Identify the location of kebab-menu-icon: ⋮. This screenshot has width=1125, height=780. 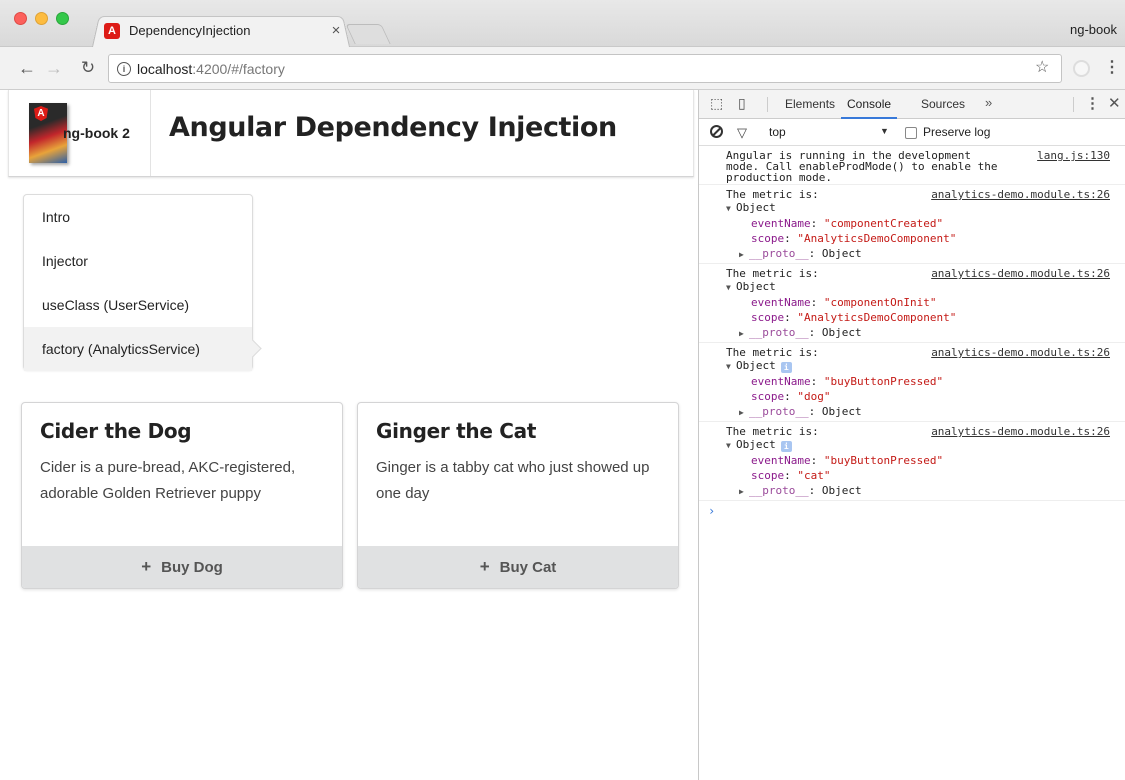
(1112, 68).